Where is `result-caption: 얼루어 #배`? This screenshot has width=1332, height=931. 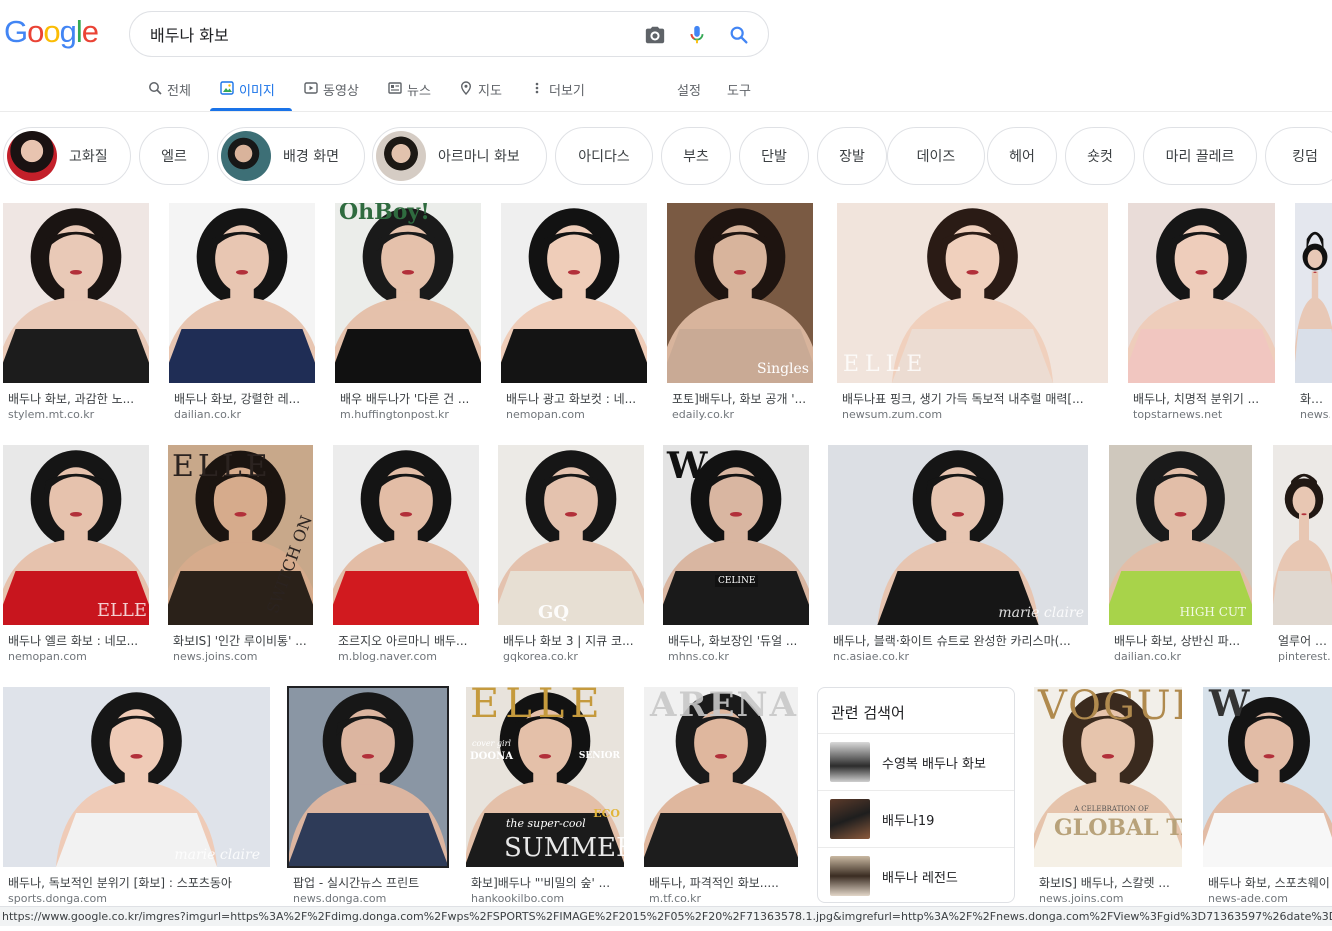 result-caption: 얼루어 #배 is located at coordinates (1304, 640).